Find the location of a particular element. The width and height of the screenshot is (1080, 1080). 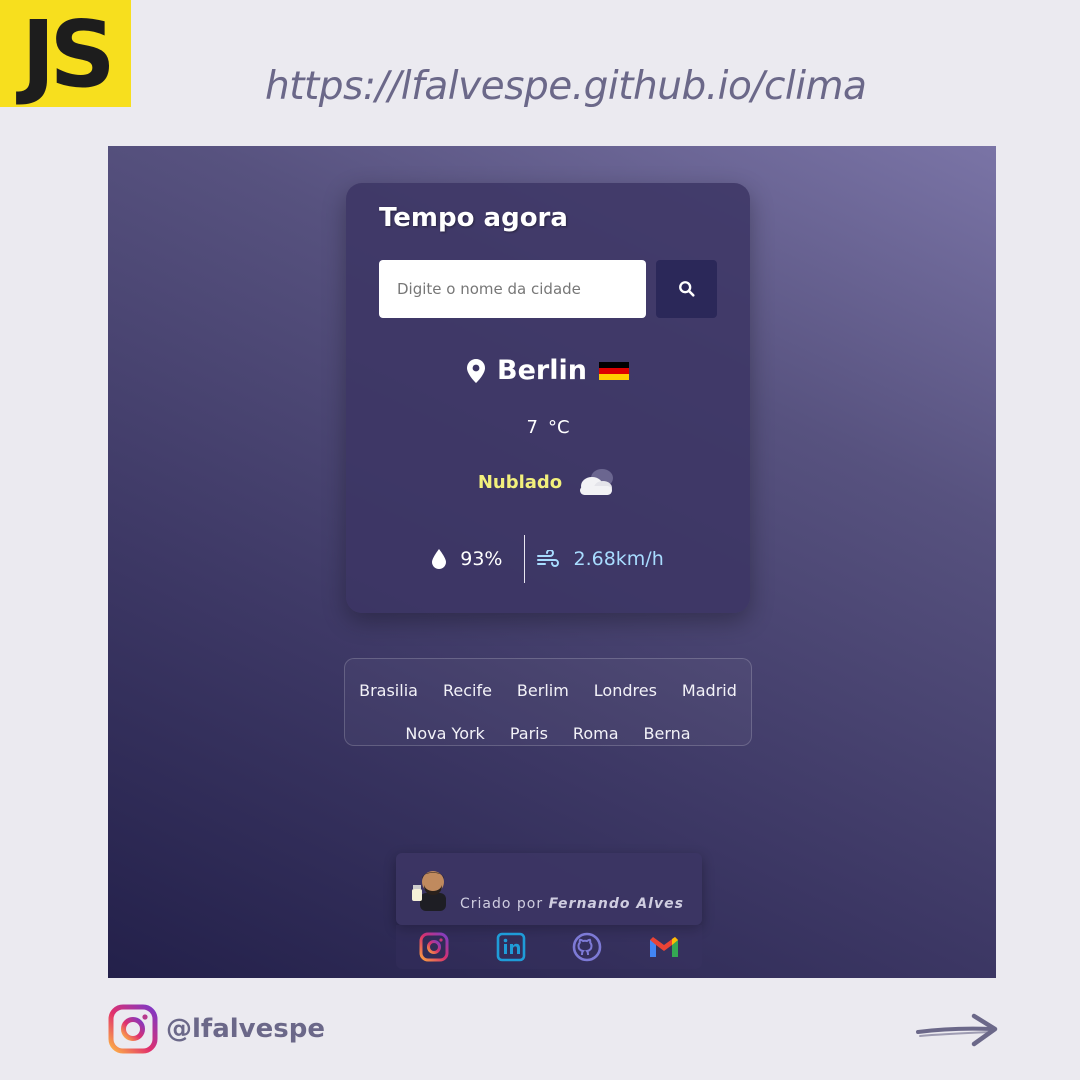

humidity: 93% is located at coordinates (478, 559).